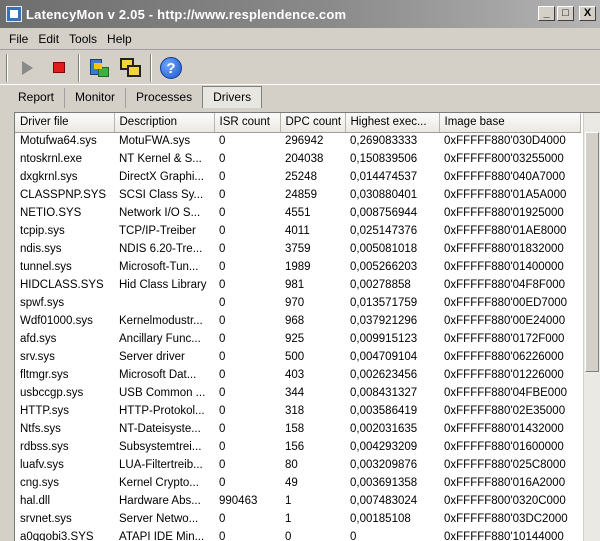 This screenshot has height=541, width=600. What do you see at coordinates (384, 483) in the screenshot?
I see `highest-execution-cell: 0,003691358` at bounding box center [384, 483].